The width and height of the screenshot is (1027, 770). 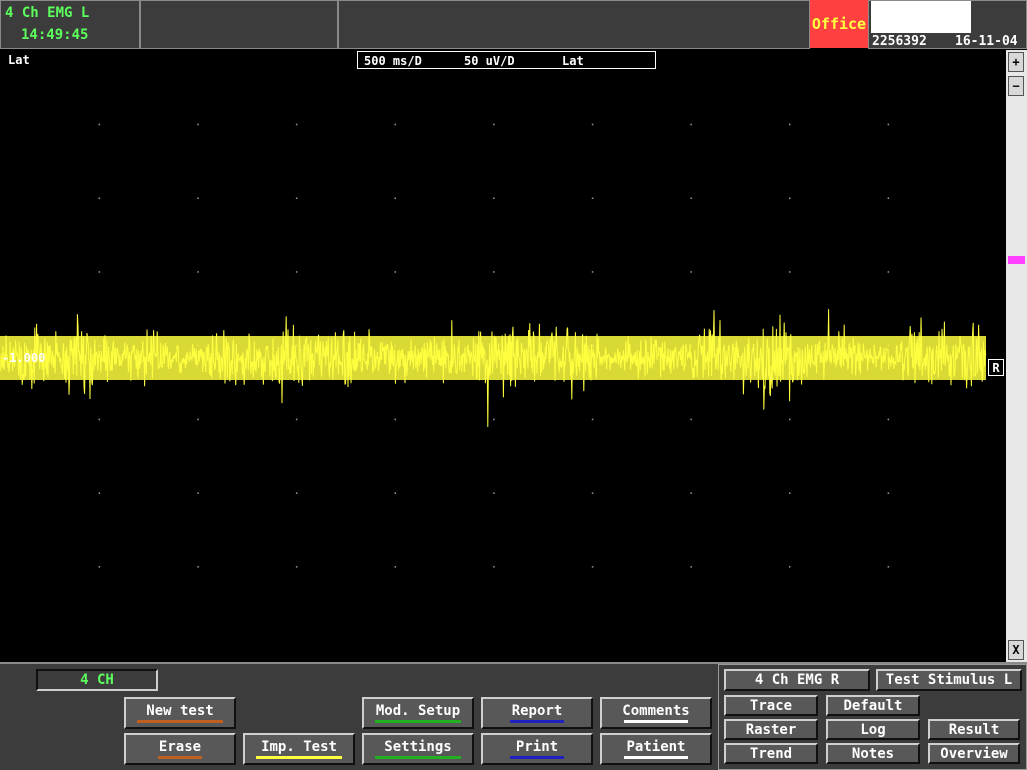 I want to click on reference-marker: R, so click(x=996, y=367).